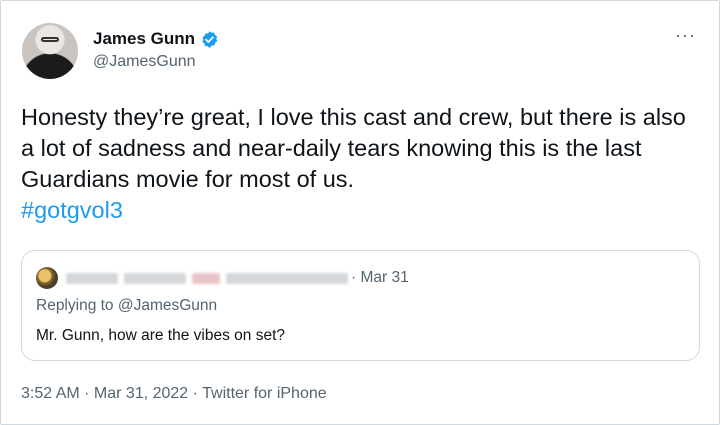 This screenshot has width=720, height=425. What do you see at coordinates (50, 51) in the screenshot?
I see `author-avatar` at bounding box center [50, 51].